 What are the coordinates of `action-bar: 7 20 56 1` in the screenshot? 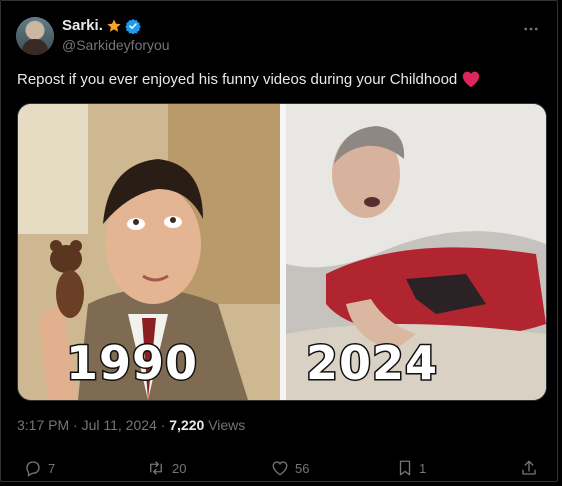 It's located at (281, 469).